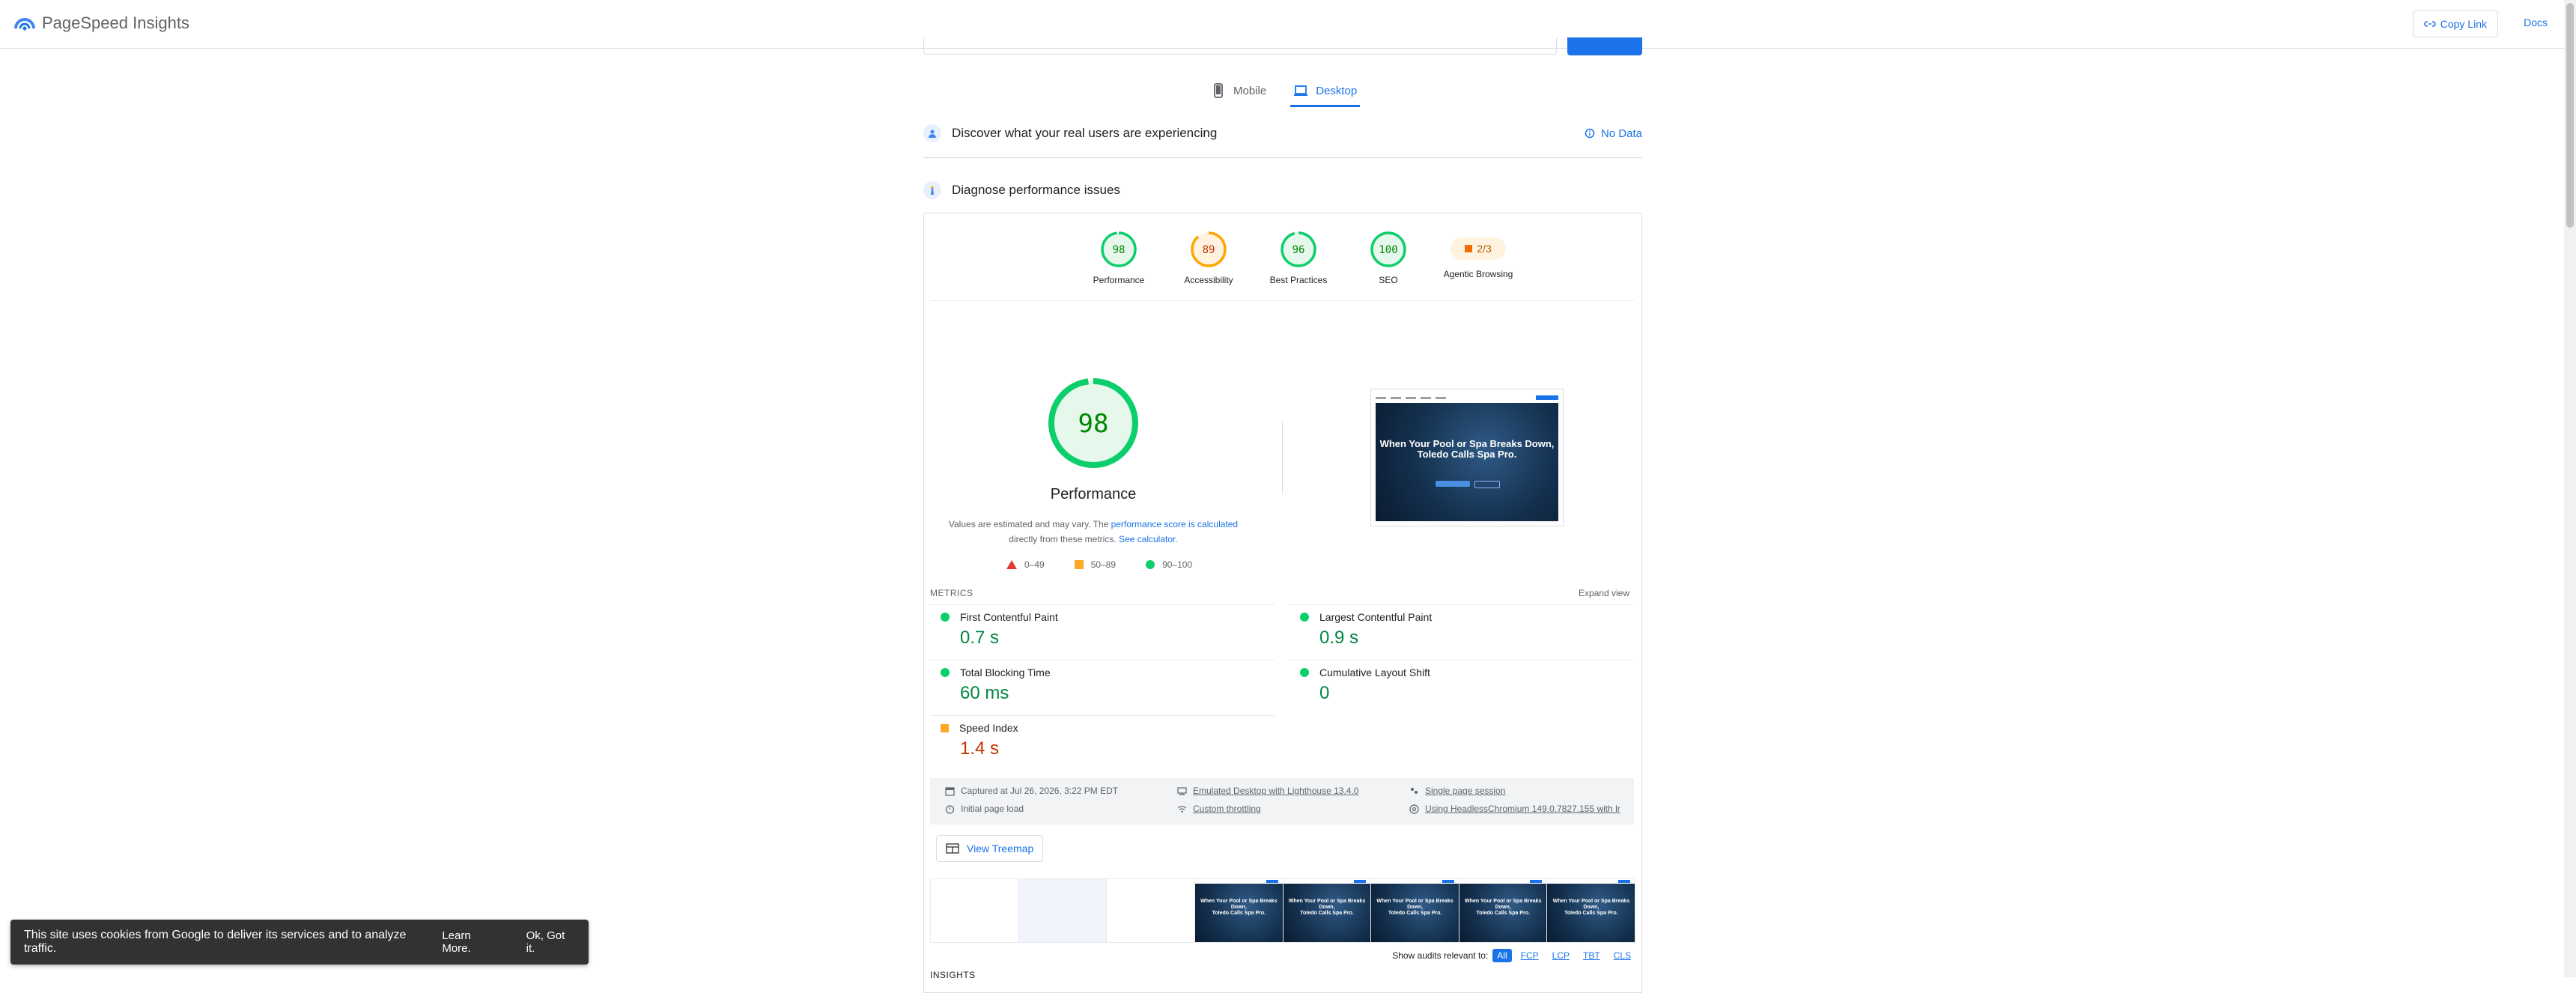 This screenshot has height=993, width=2576. What do you see at coordinates (1478, 274) in the screenshot?
I see `gauge-agentic-label: Agentic Browsing` at bounding box center [1478, 274].